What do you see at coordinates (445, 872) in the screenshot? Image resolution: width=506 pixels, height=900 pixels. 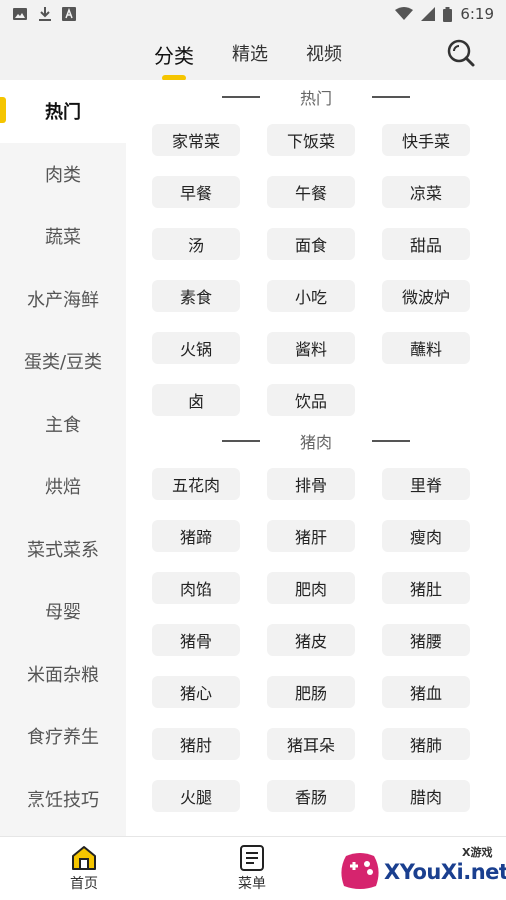 I see `watermark-text: XYouXi.net` at bounding box center [445, 872].